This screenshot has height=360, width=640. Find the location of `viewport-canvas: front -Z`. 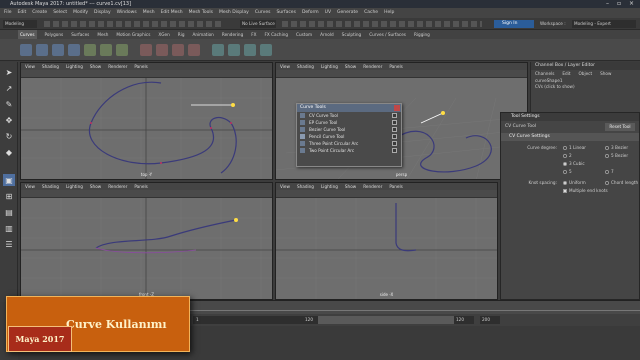

viewport-canvas: front -Z is located at coordinates (146, 248).